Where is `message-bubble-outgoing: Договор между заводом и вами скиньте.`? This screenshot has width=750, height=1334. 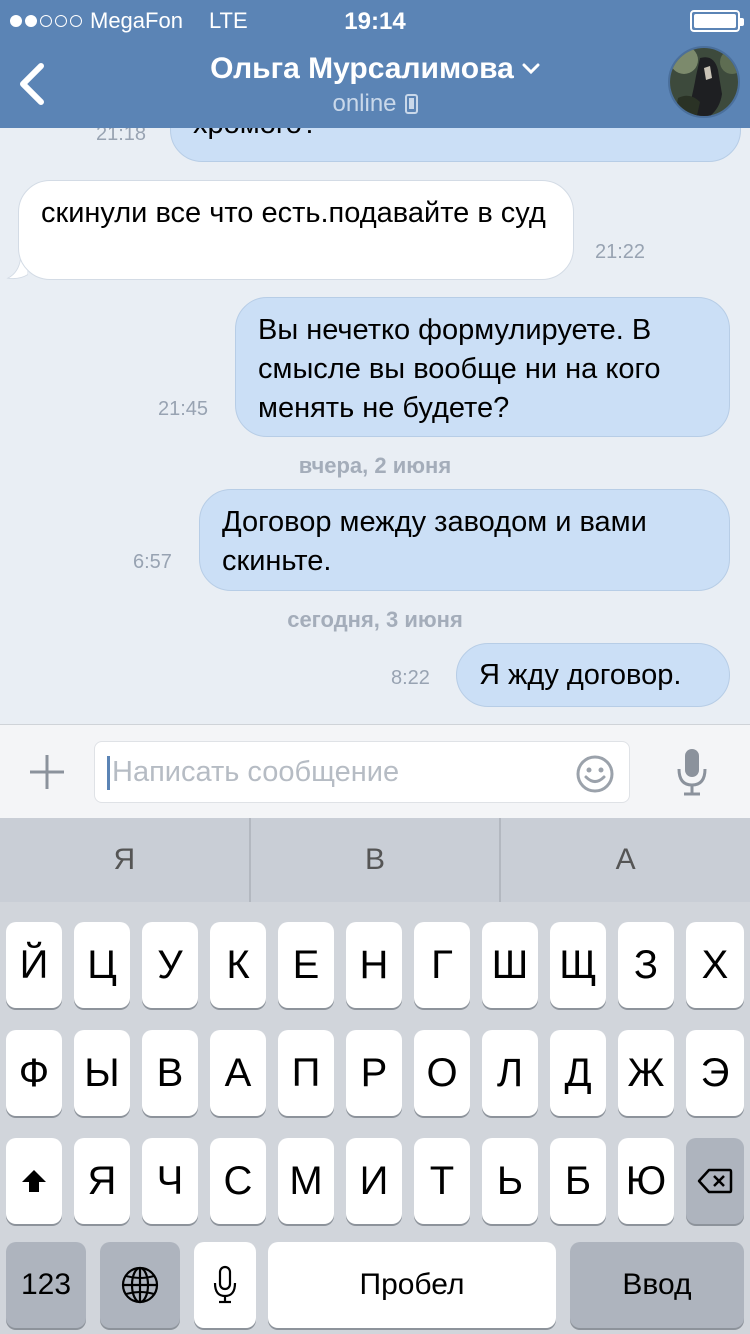 message-bubble-outgoing: Договор между заводом и вами скиньте. is located at coordinates (464, 540).